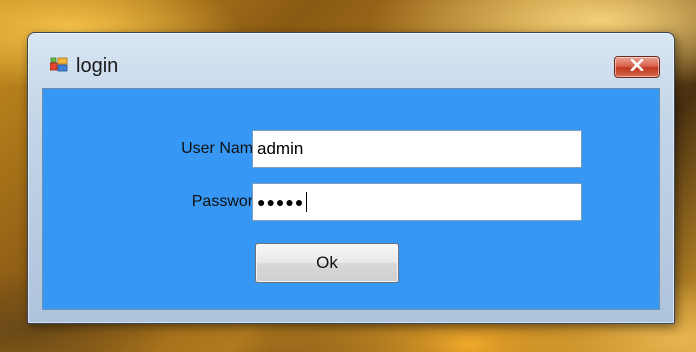  What do you see at coordinates (327, 263) in the screenshot?
I see `ok-button: Ok` at bounding box center [327, 263].